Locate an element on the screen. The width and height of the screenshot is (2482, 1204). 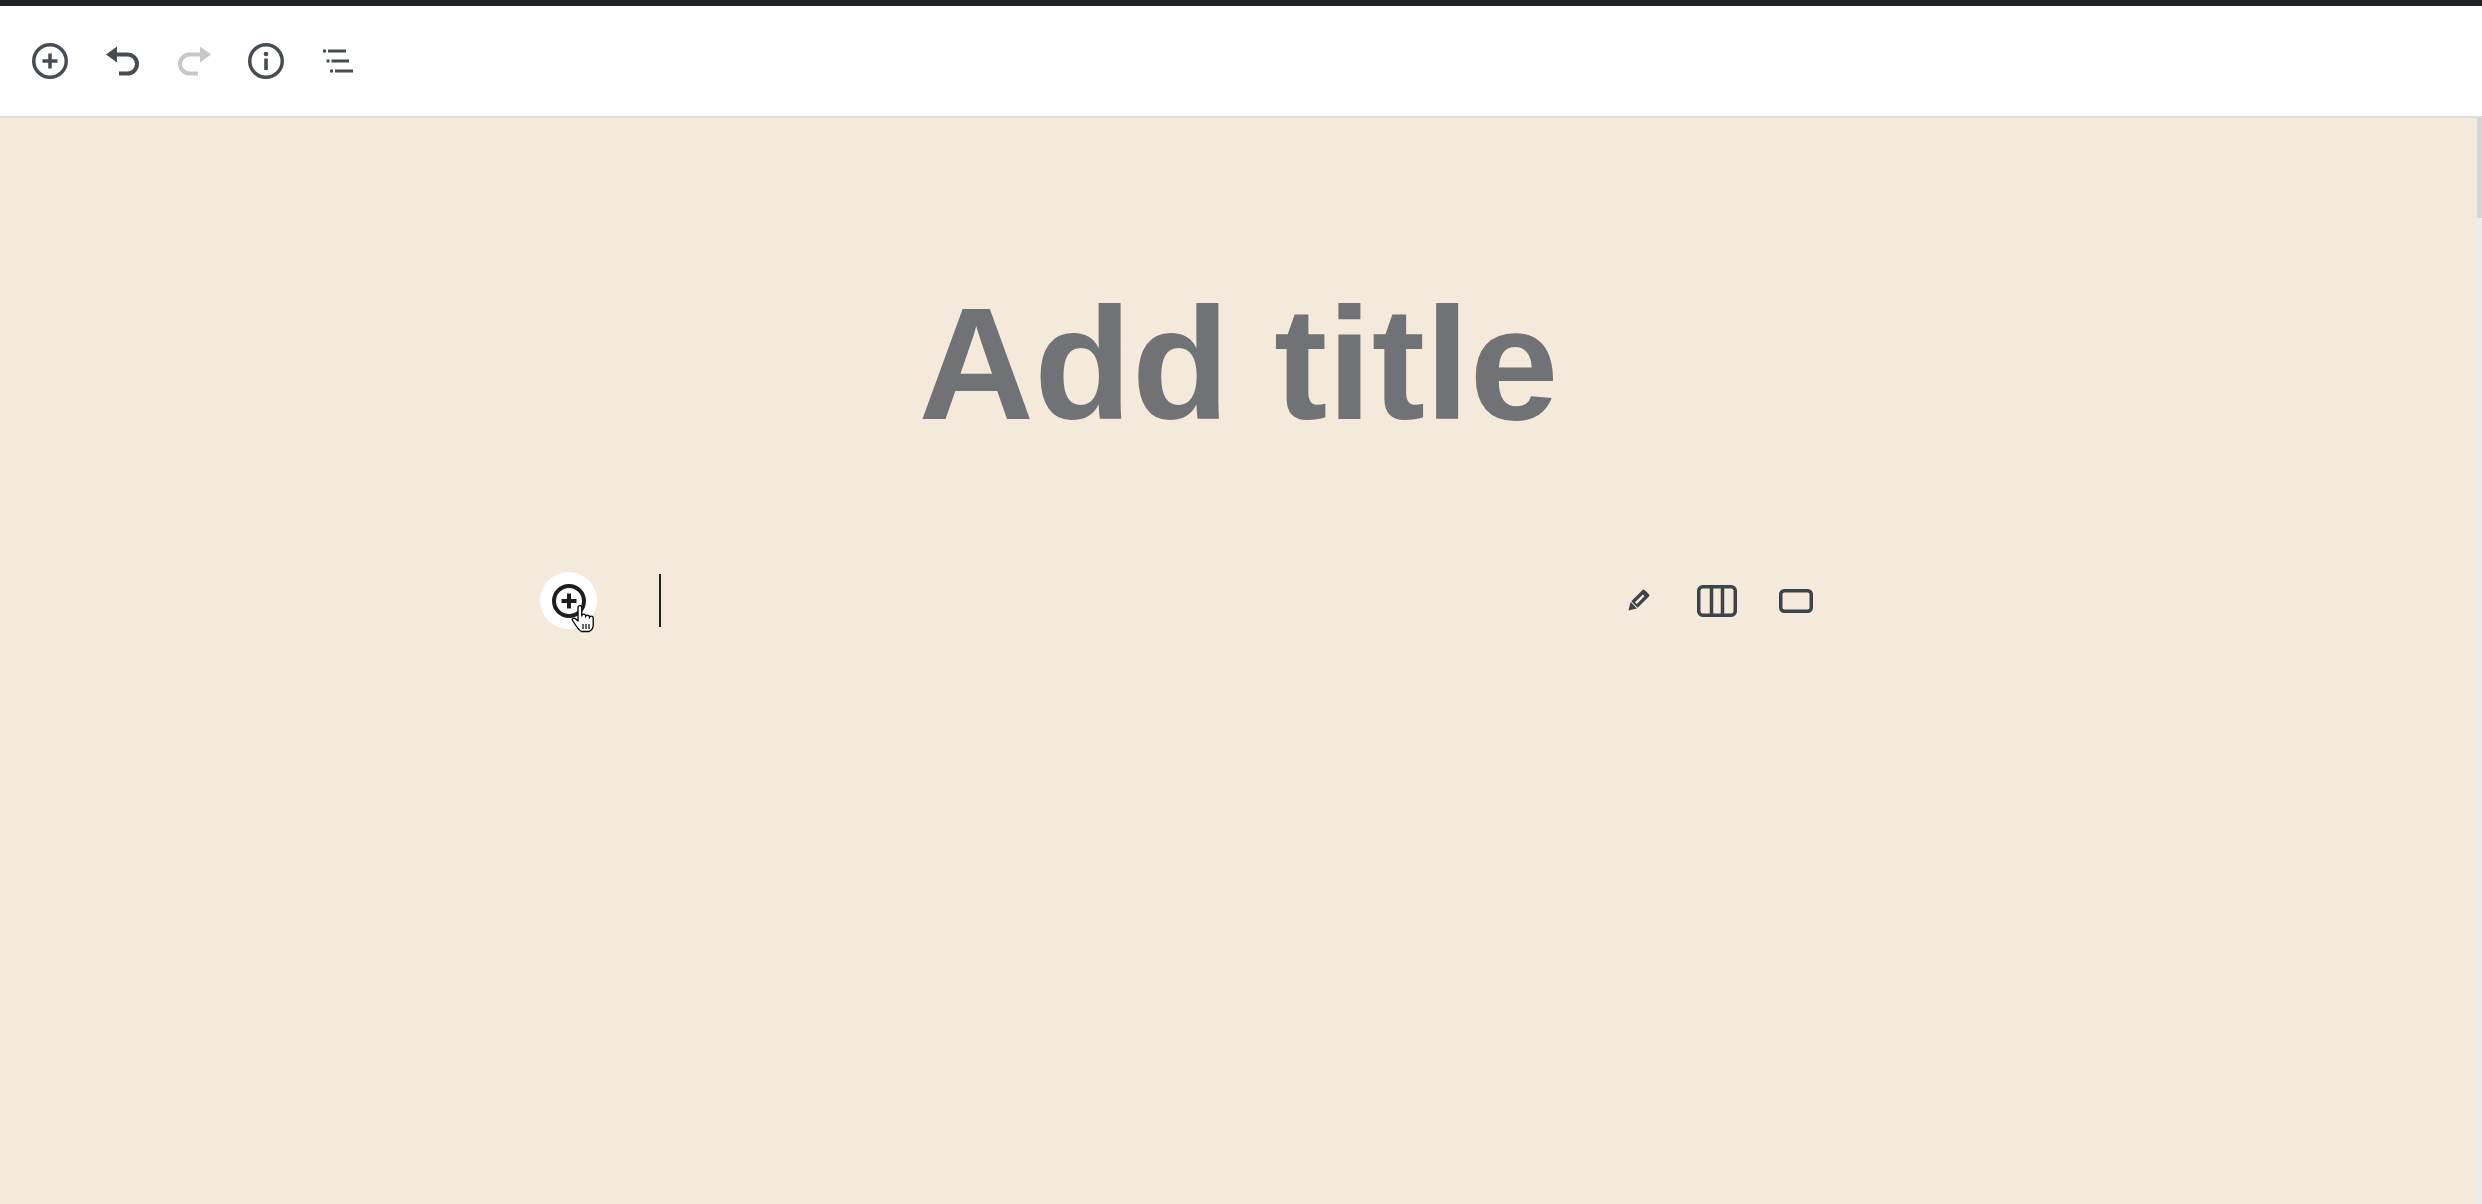
undo-arrow-icon is located at coordinates (122, 61).